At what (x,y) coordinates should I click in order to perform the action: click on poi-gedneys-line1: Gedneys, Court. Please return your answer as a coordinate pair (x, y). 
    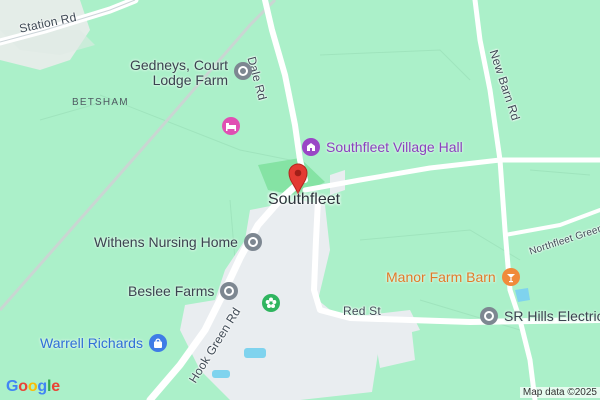
    Looking at the image, I should click on (179, 65).